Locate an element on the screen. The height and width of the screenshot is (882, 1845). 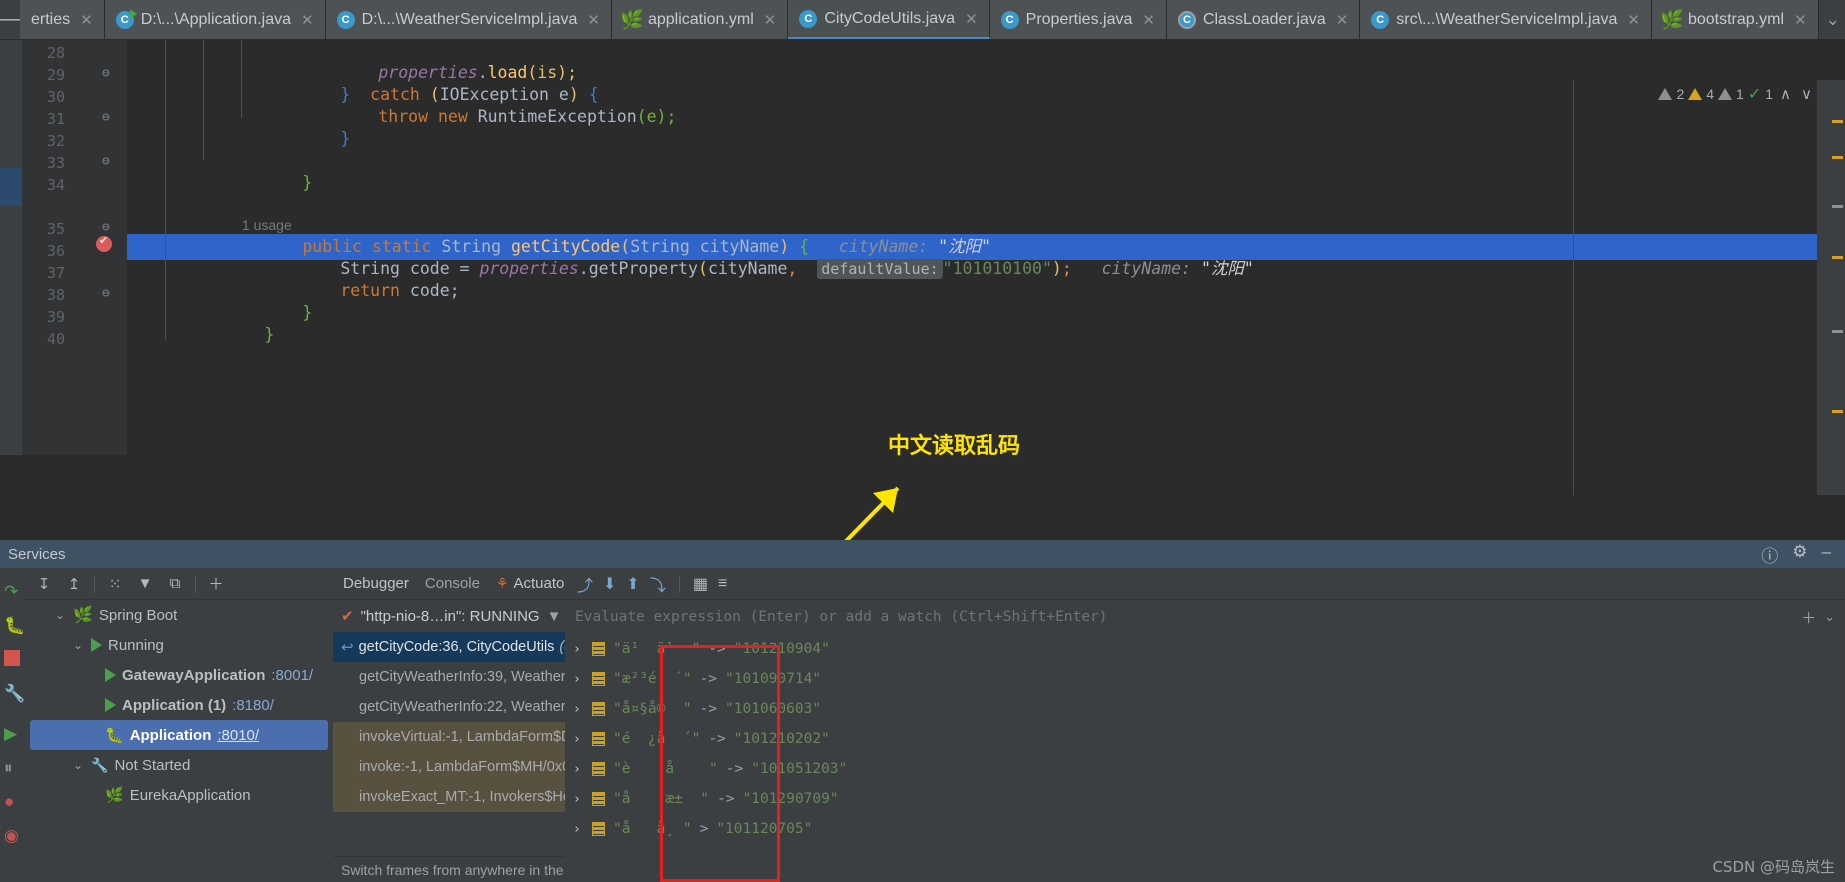
tab-actuator: ⚘ Actuator is located at coordinates (532, 583).